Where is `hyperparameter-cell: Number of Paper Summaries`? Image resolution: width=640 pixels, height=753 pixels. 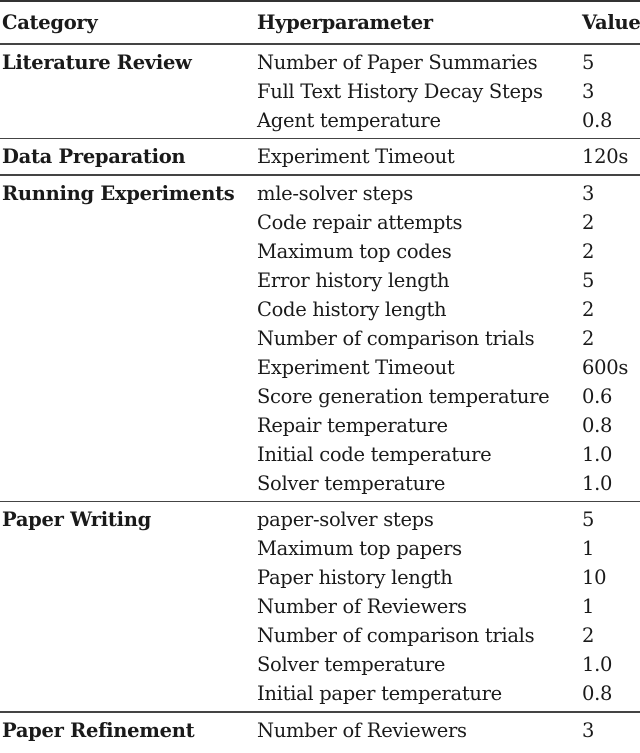
hyperparameter-cell: Number of Paper Summaries is located at coordinates (397, 62).